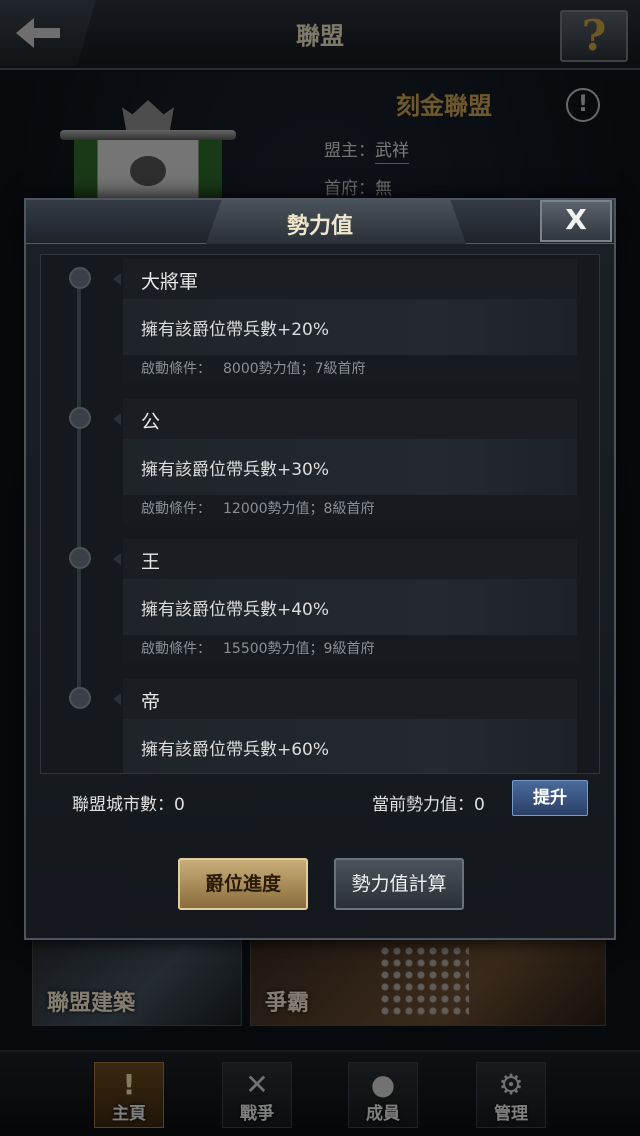  What do you see at coordinates (243, 884) in the screenshot?
I see `rank-progress-button: 爵位進度` at bounding box center [243, 884].